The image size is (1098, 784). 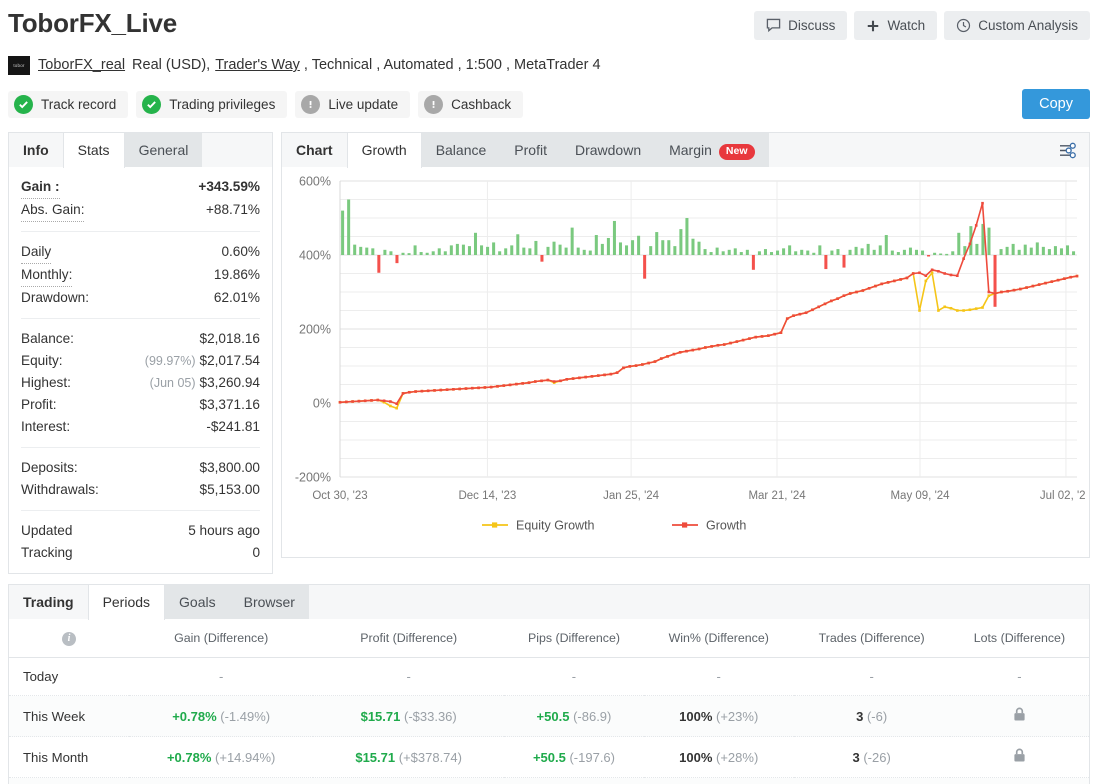 I want to click on stat-label: Highest:, so click(x=46, y=382).